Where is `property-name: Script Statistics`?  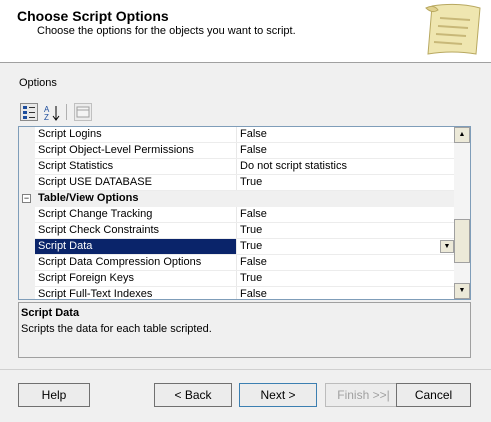
property-name: Script Statistics is located at coordinates (136, 166).